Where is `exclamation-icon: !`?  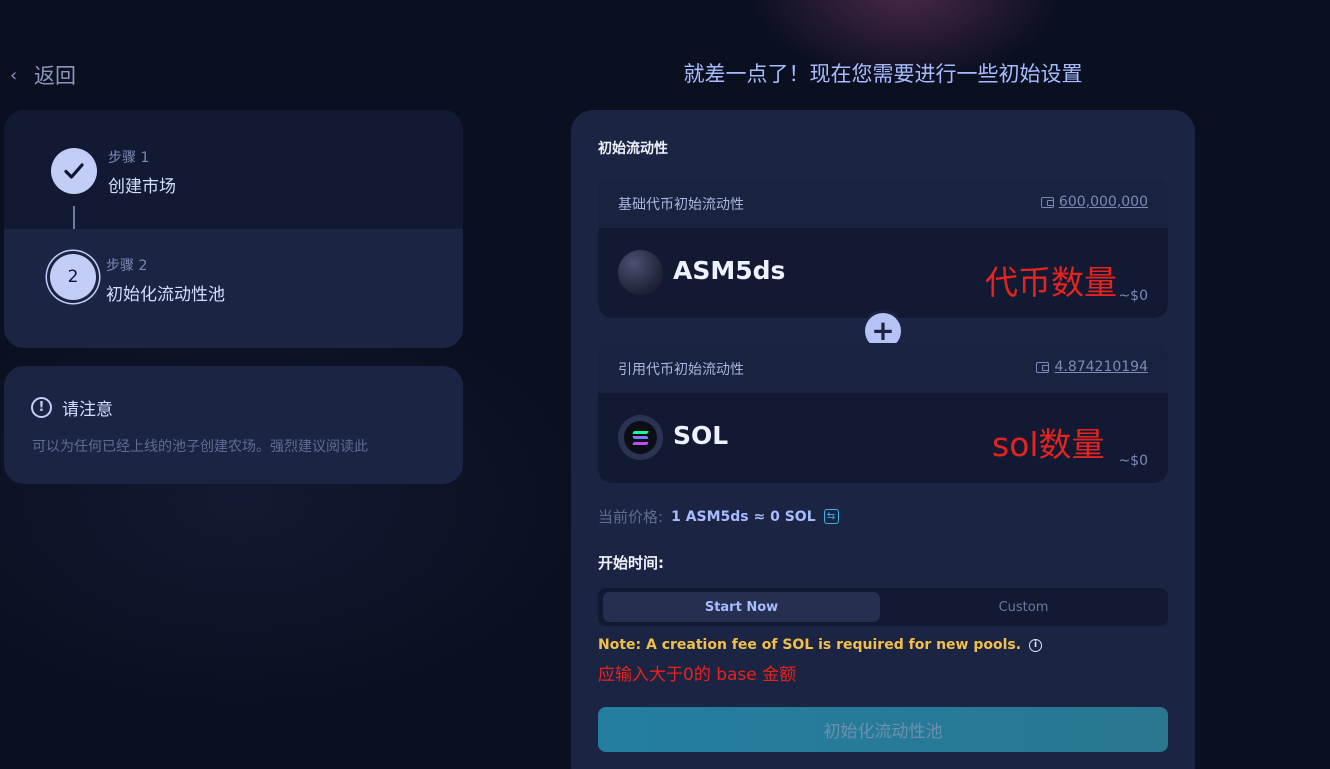
exclamation-icon: ! is located at coordinates (41, 407).